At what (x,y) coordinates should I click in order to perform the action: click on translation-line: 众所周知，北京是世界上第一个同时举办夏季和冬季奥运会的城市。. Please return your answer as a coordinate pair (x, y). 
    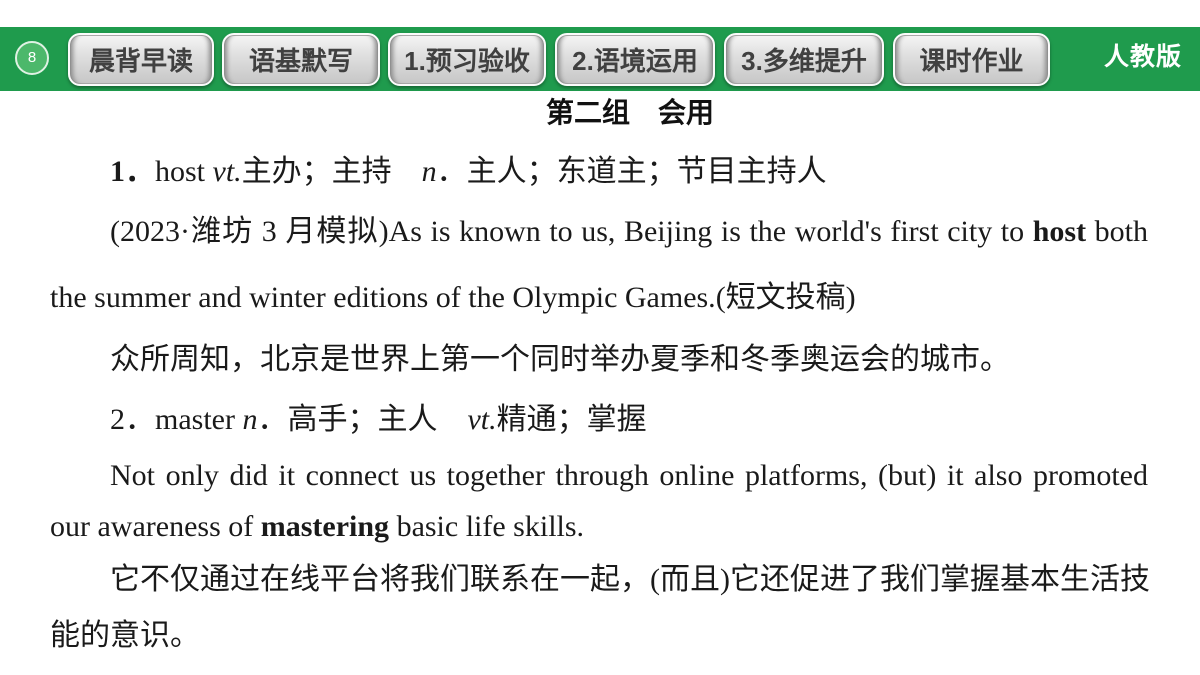
    Looking at the image, I should click on (560, 359).